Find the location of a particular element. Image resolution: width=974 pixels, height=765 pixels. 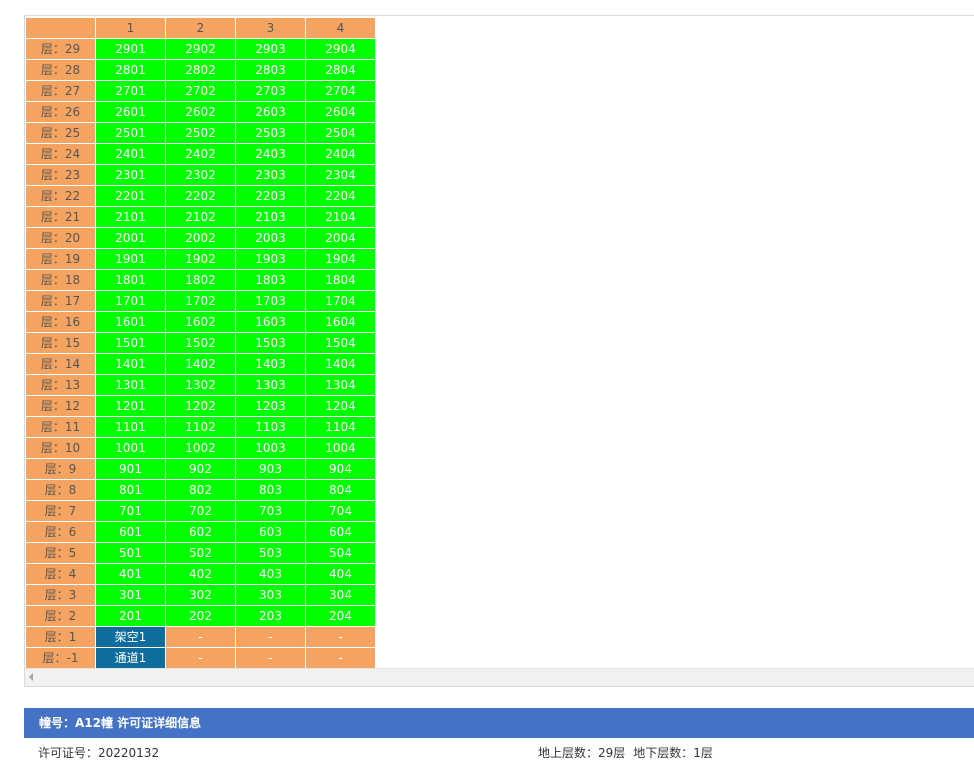

unit-cell: 803 is located at coordinates (270, 490).